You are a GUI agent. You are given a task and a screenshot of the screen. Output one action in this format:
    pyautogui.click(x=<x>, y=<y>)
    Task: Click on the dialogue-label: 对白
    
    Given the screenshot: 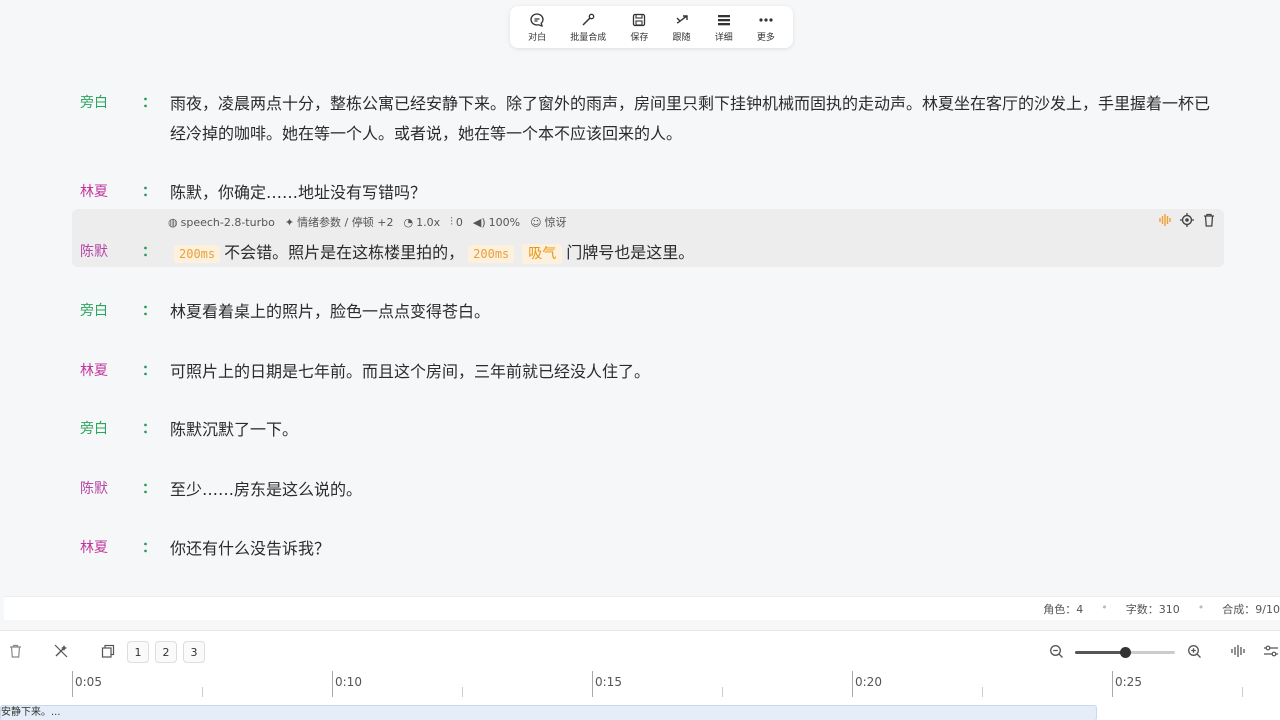 What is the action you would take?
    pyautogui.click(x=537, y=37)
    